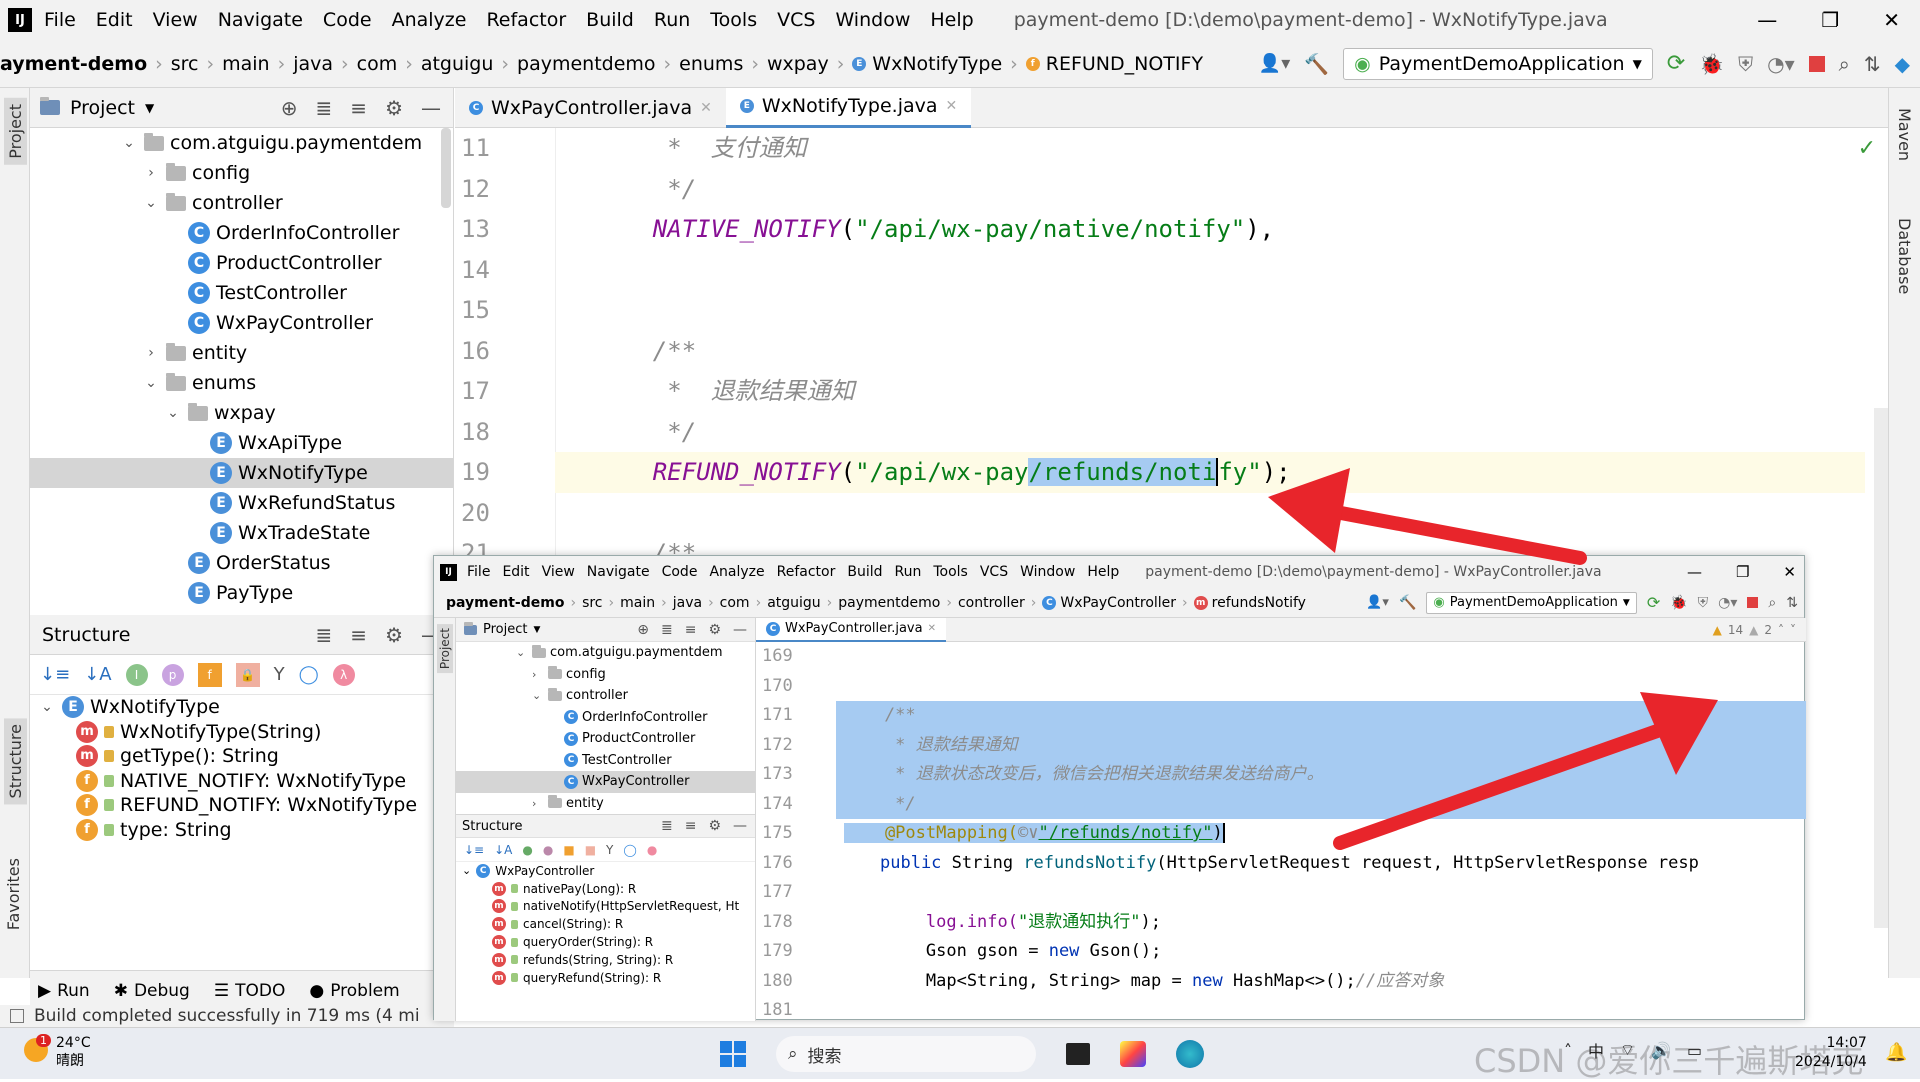  What do you see at coordinates (175, 20) in the screenshot?
I see `menu-view: View` at bounding box center [175, 20].